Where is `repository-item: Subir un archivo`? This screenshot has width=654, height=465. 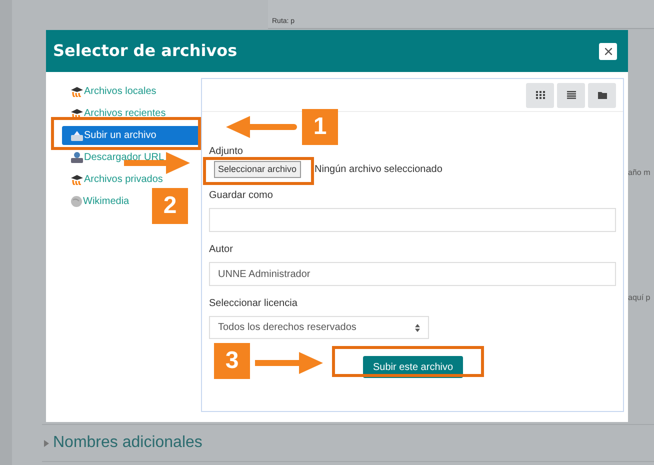 repository-item: Subir un archivo is located at coordinates (131, 135).